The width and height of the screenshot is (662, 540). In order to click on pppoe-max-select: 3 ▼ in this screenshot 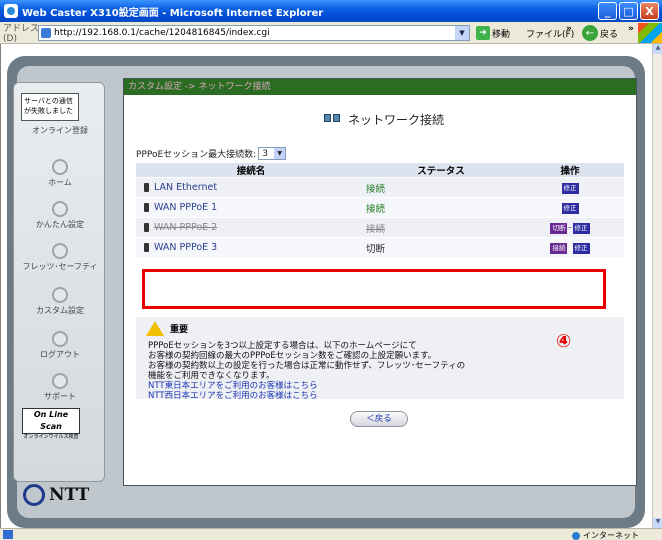, I will do `click(272, 153)`.